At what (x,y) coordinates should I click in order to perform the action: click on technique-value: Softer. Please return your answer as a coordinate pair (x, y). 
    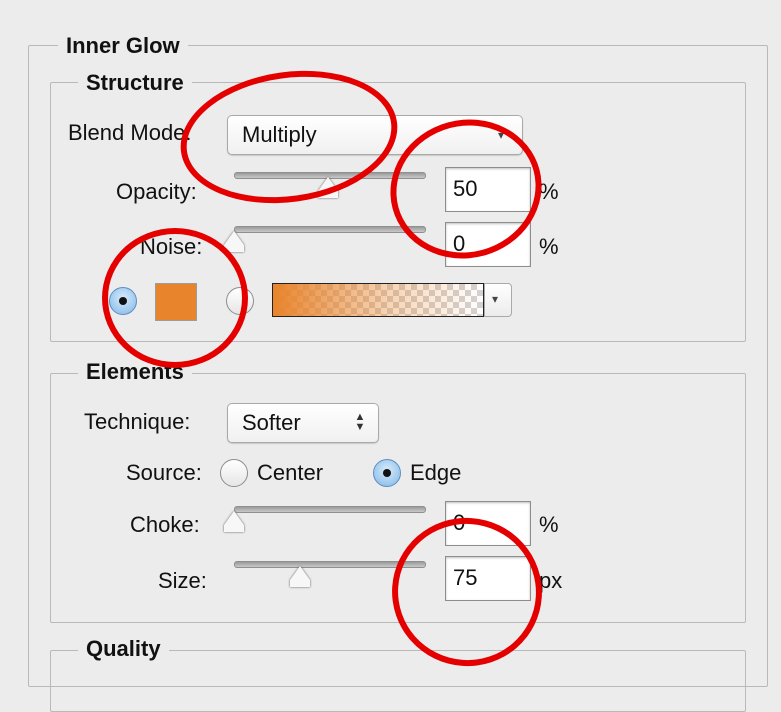
    Looking at the image, I should click on (271, 422).